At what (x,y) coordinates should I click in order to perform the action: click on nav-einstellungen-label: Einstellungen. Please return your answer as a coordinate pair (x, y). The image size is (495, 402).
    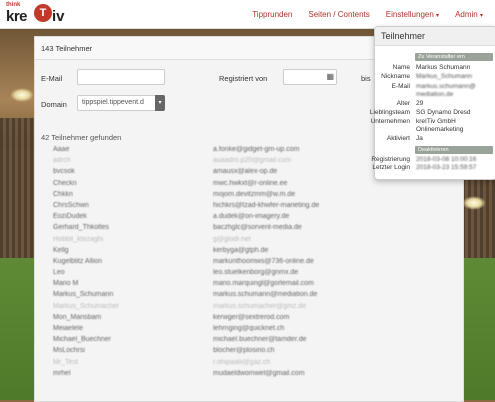
    Looking at the image, I should click on (409, 14).